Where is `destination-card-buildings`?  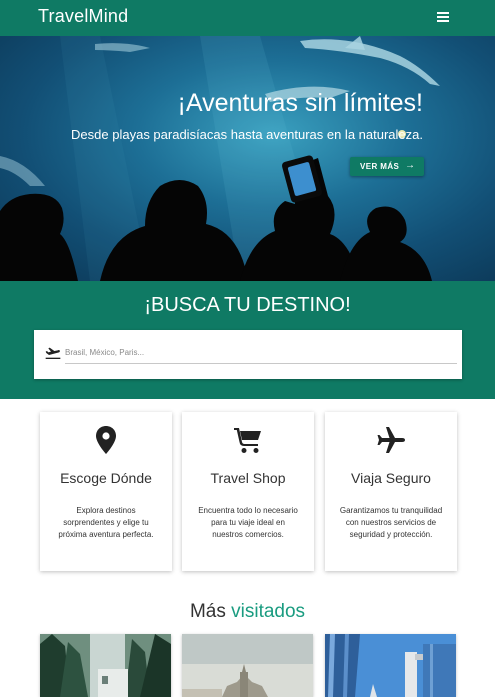
destination-card-buildings is located at coordinates (390, 665).